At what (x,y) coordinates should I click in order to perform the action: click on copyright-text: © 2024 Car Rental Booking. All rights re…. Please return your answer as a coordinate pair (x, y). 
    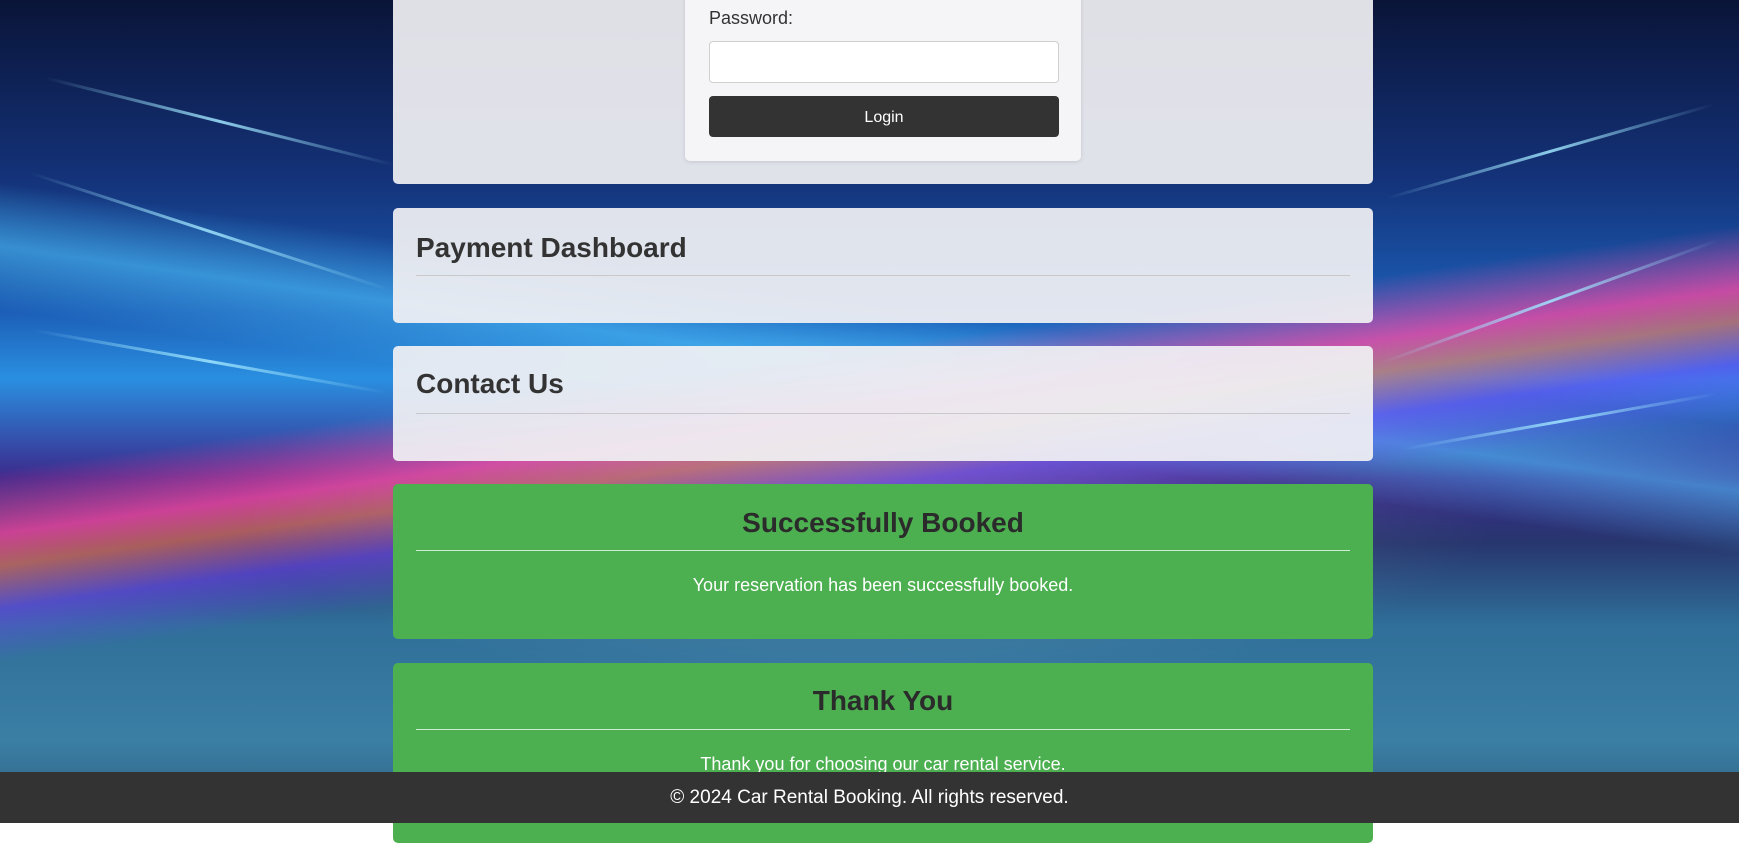
    Looking at the image, I should click on (869, 797).